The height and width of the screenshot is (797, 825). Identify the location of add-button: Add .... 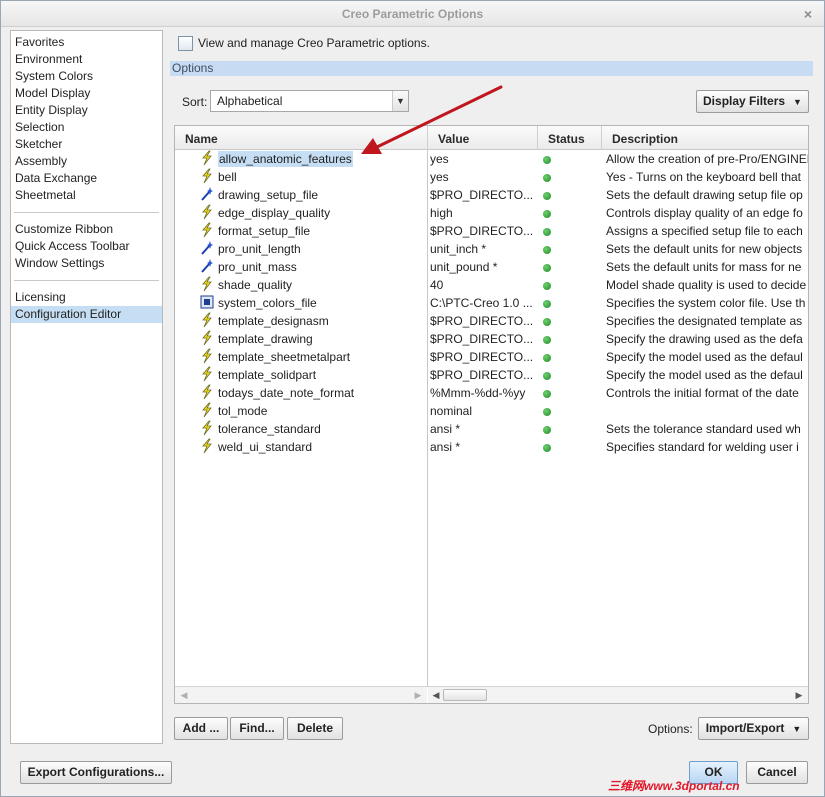
(201, 728).